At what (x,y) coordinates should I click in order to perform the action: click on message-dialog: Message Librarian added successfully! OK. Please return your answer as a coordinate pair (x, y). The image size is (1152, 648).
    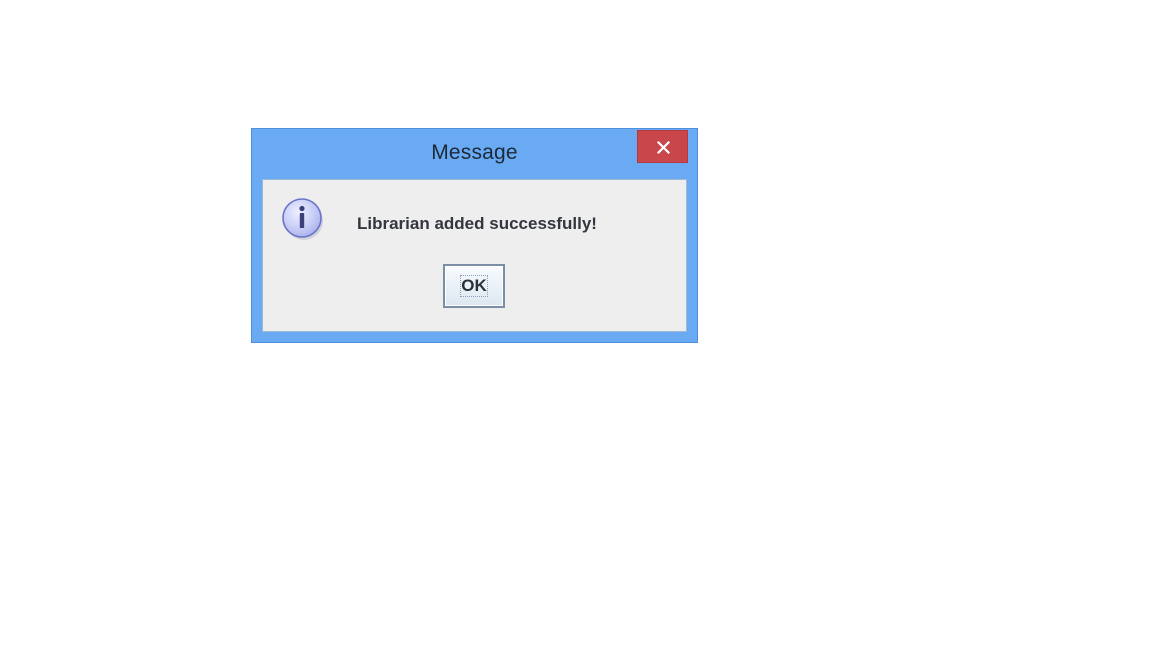
    Looking at the image, I should click on (474, 235).